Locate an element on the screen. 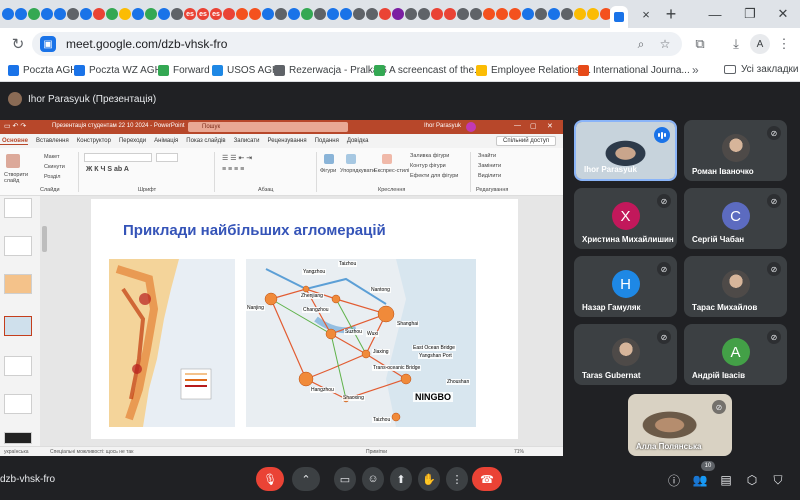 The height and width of the screenshot is (500, 800). arrange-button: Упорядкувати is located at coordinates (357, 171).